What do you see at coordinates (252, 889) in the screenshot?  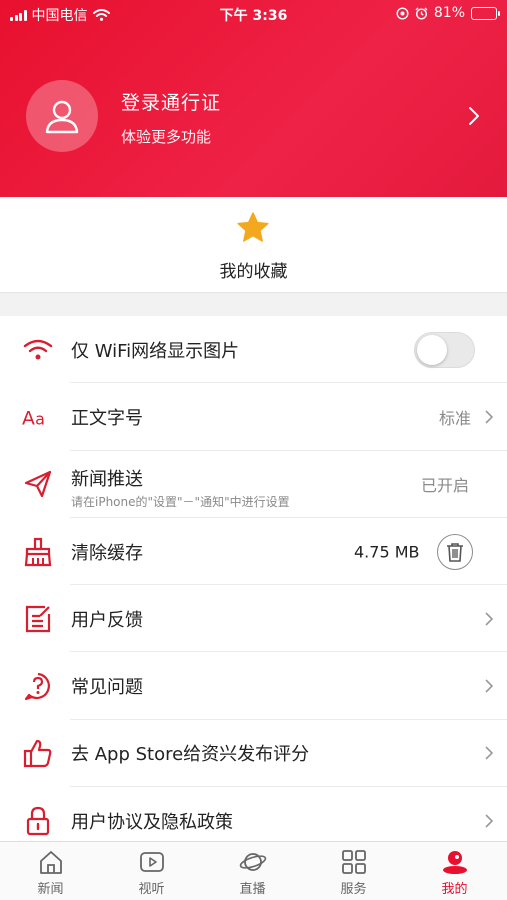 I see `tab-label: 直播` at bounding box center [252, 889].